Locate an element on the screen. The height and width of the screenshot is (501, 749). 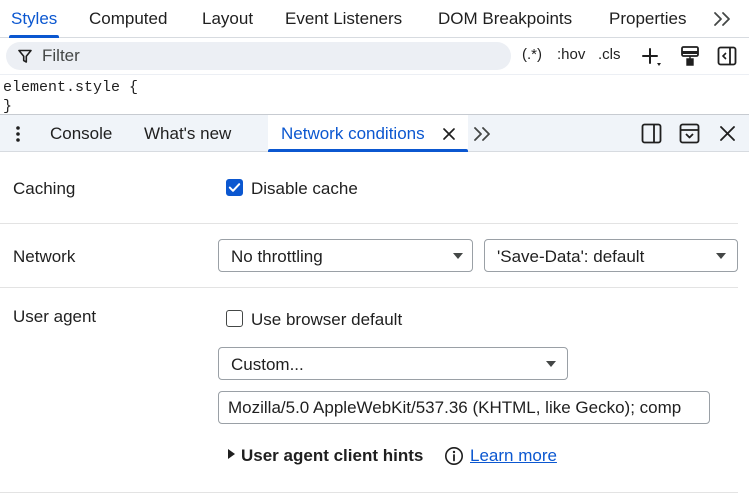
element-style-section: element.style { } is located at coordinates (374, 94).